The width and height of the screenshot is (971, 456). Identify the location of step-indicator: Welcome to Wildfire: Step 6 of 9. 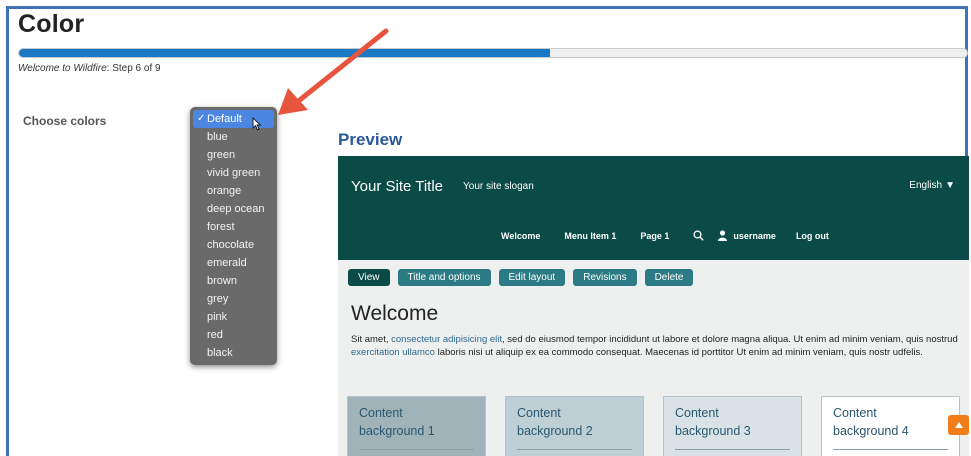
(89, 68).